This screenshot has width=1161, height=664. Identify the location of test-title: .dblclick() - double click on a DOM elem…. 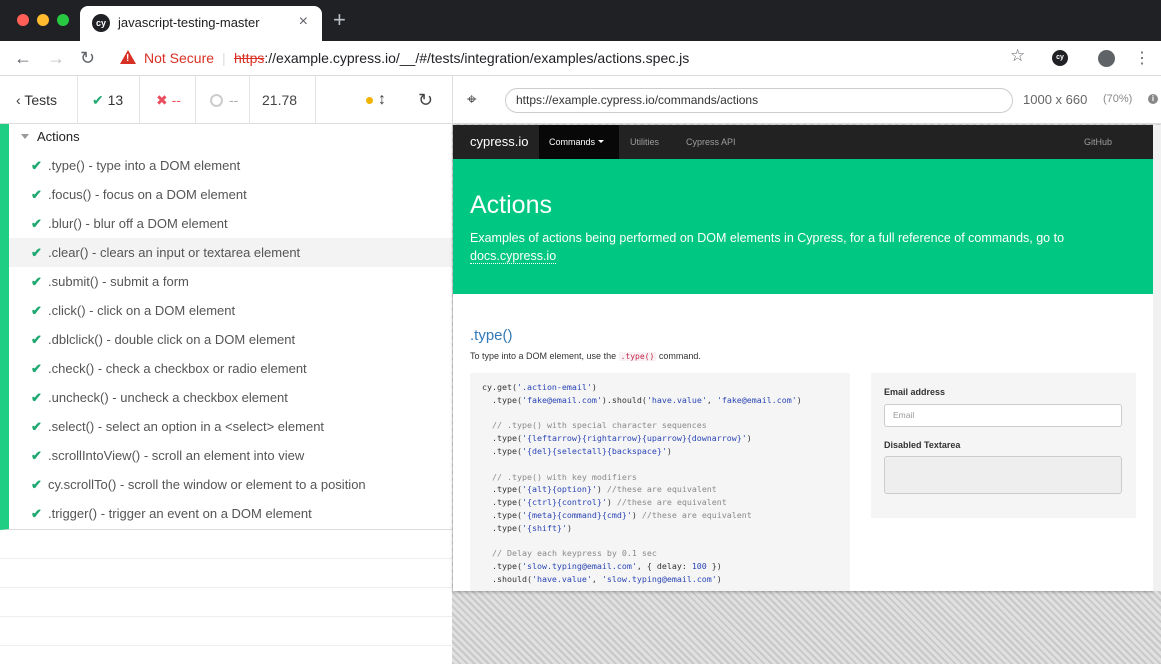
(172, 339).